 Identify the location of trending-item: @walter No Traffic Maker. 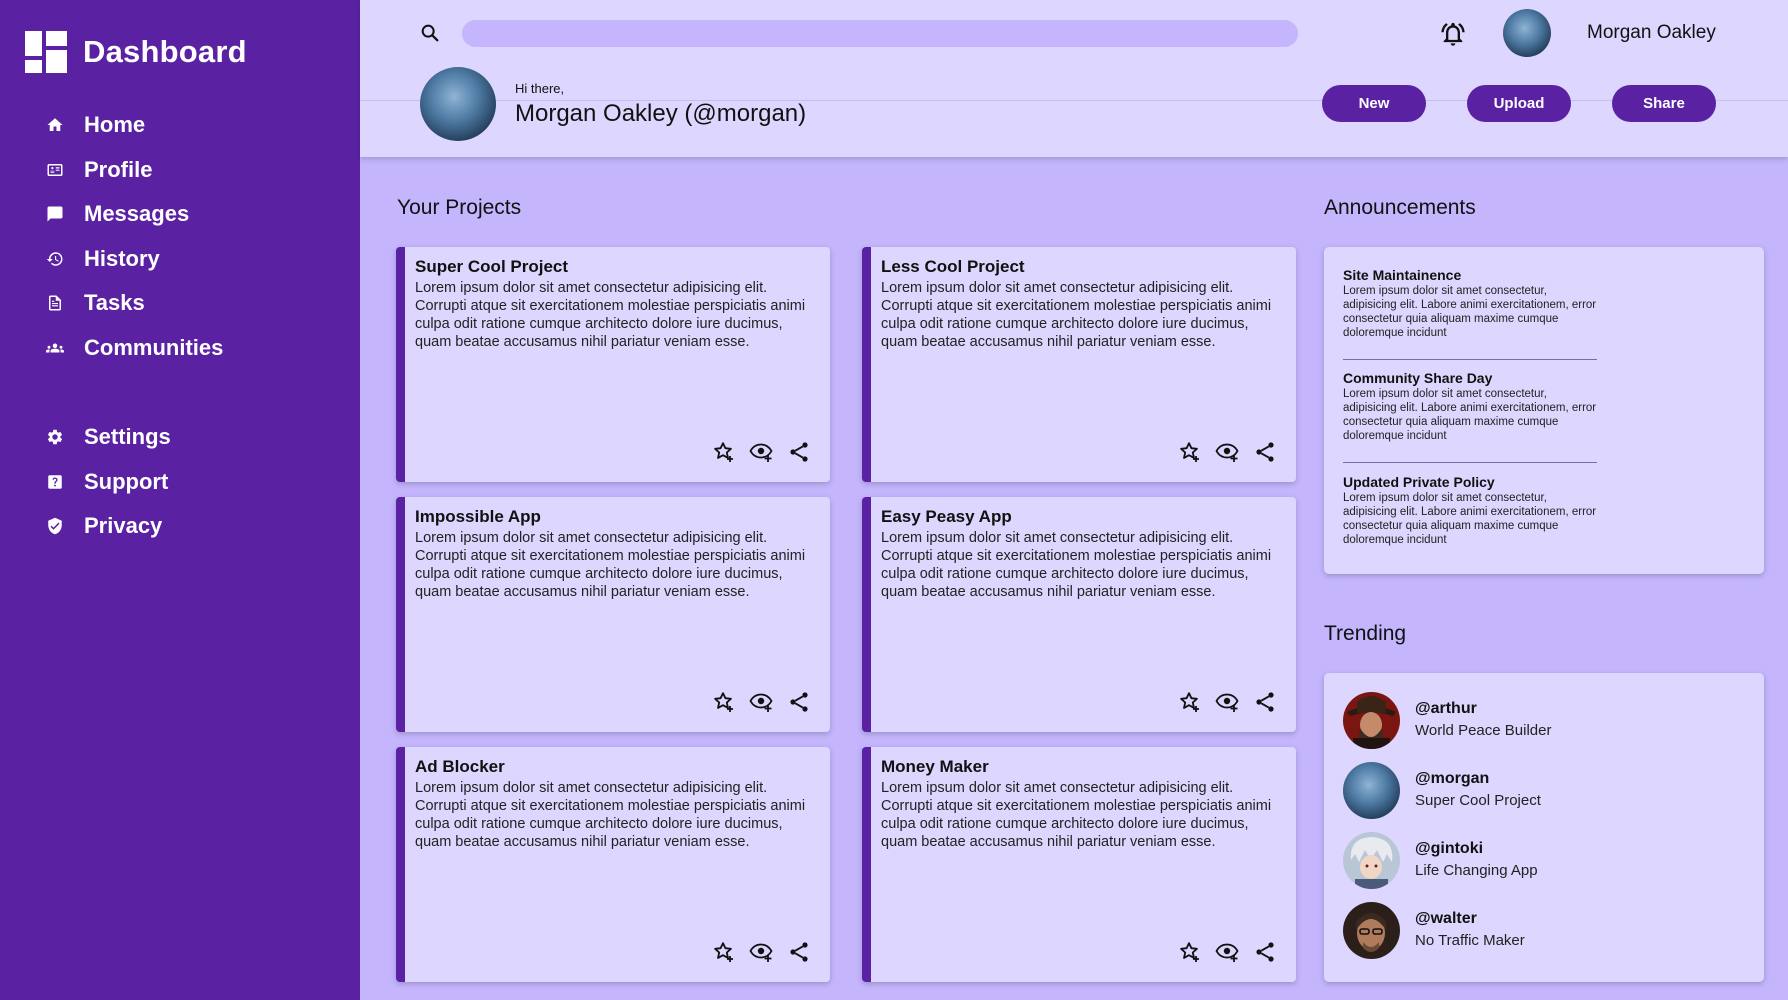
(1543, 931).